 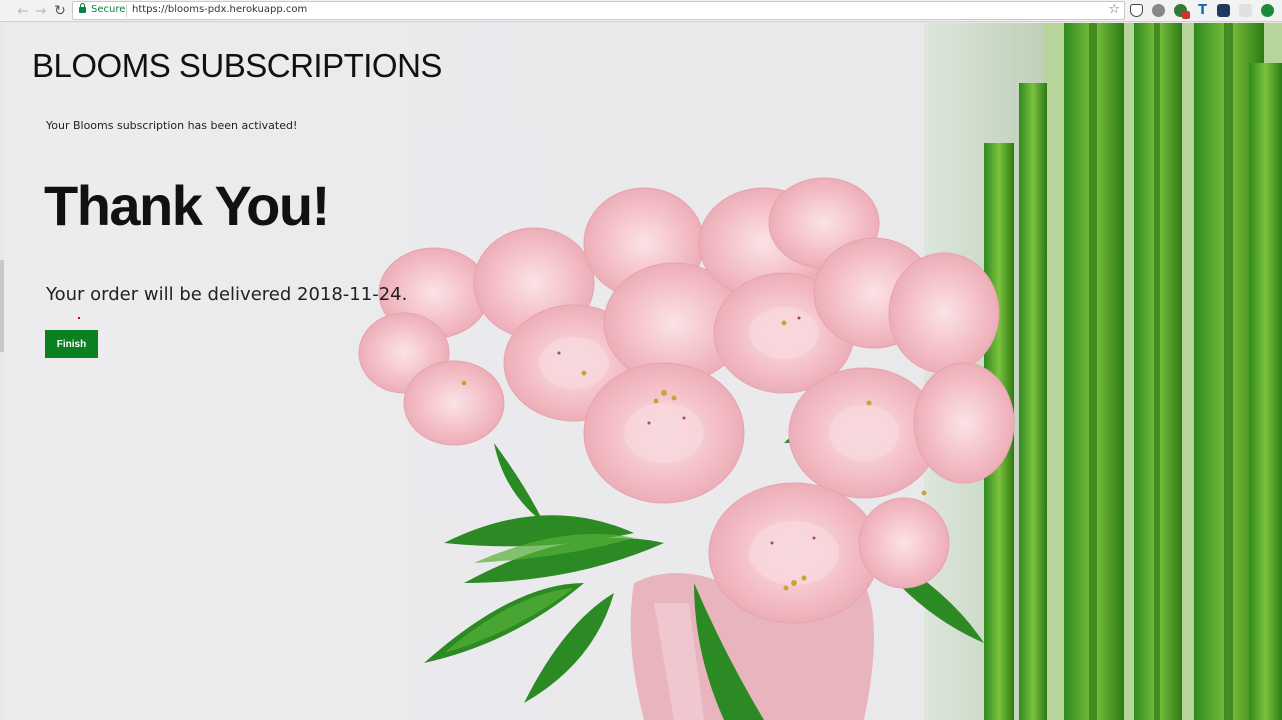 I want to click on screen-extension-icon, so click(x=1223, y=10).